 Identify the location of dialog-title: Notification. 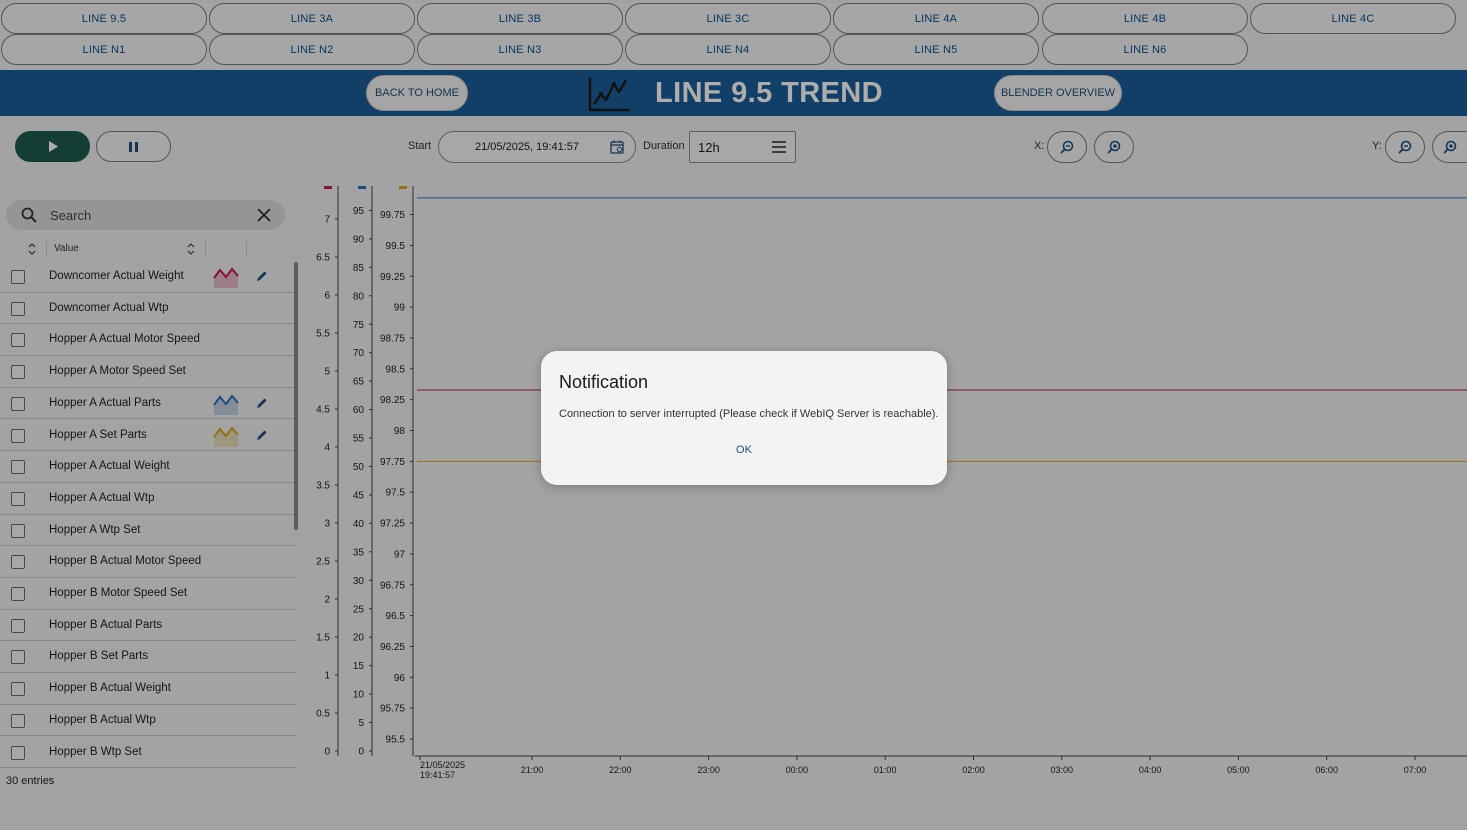
(604, 382).